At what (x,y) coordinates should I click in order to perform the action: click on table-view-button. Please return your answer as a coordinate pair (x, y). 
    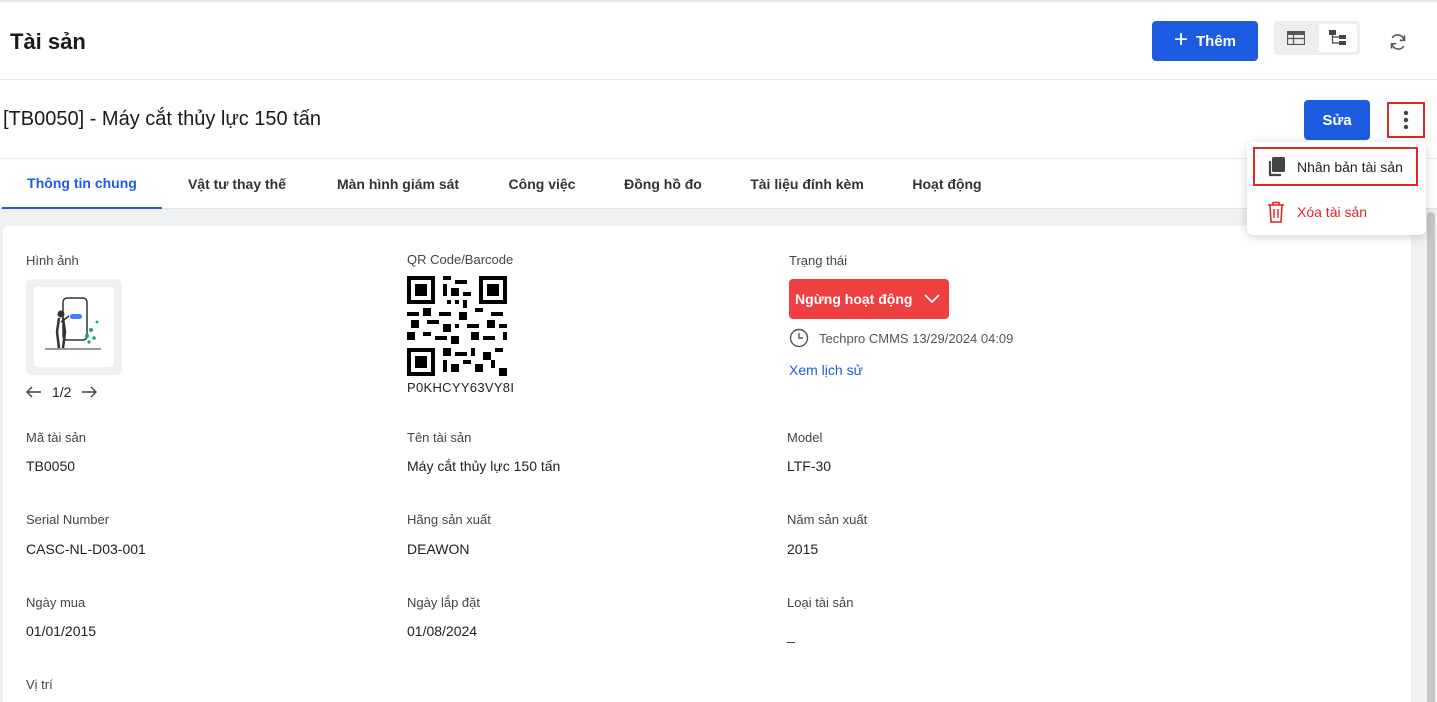
    Looking at the image, I should click on (1296, 38).